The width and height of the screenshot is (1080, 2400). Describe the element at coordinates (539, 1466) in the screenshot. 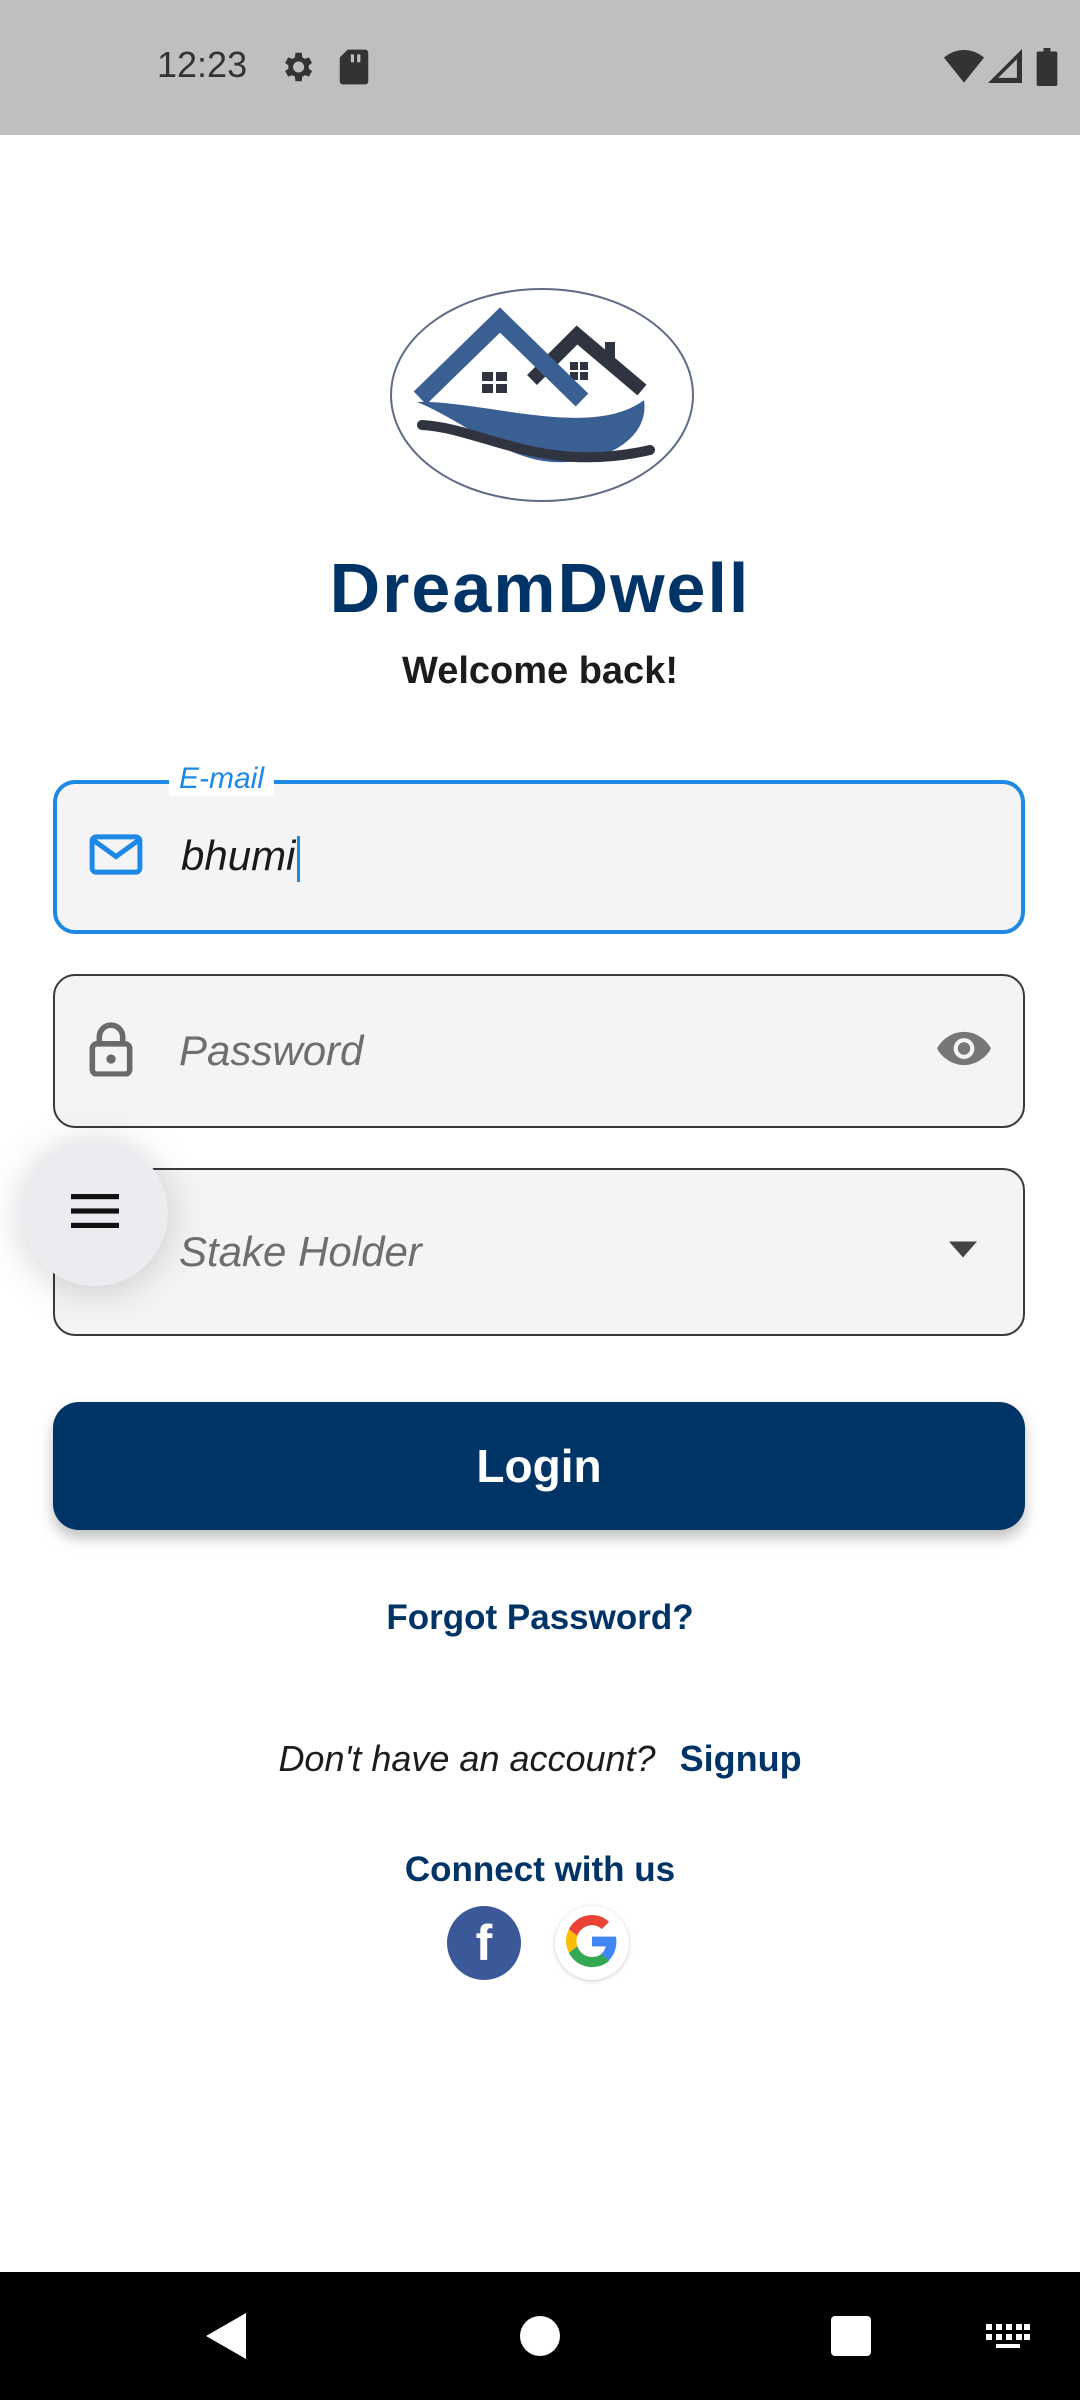

I see `login-button: Login` at that location.